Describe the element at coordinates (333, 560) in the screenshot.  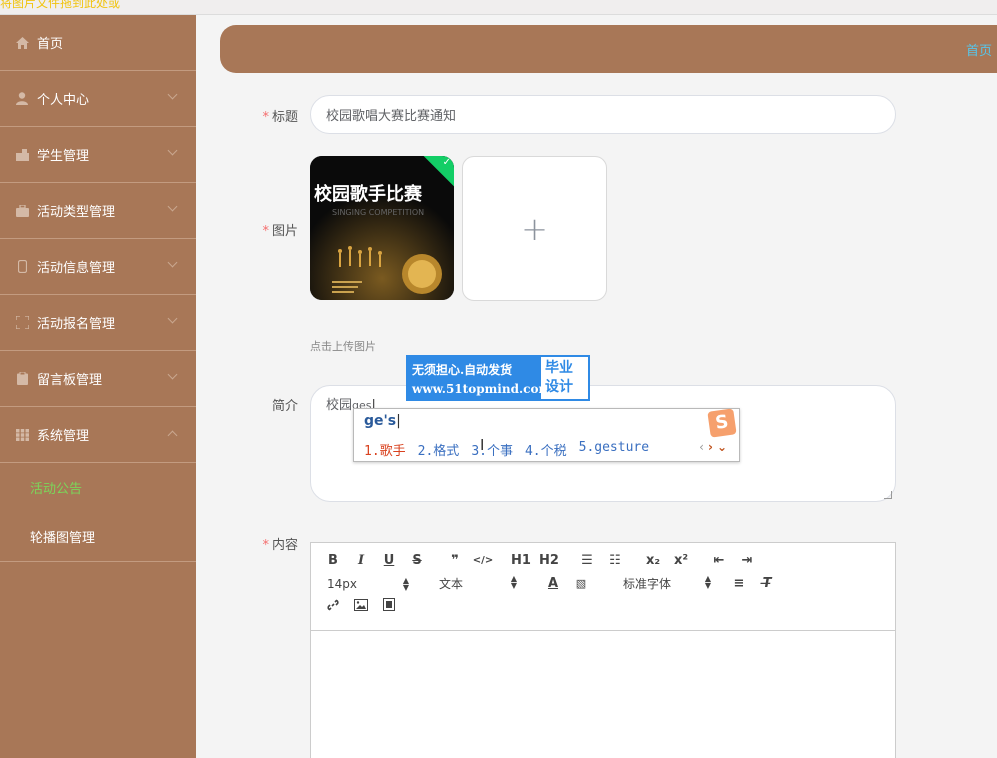
I see `bold-button: B` at that location.